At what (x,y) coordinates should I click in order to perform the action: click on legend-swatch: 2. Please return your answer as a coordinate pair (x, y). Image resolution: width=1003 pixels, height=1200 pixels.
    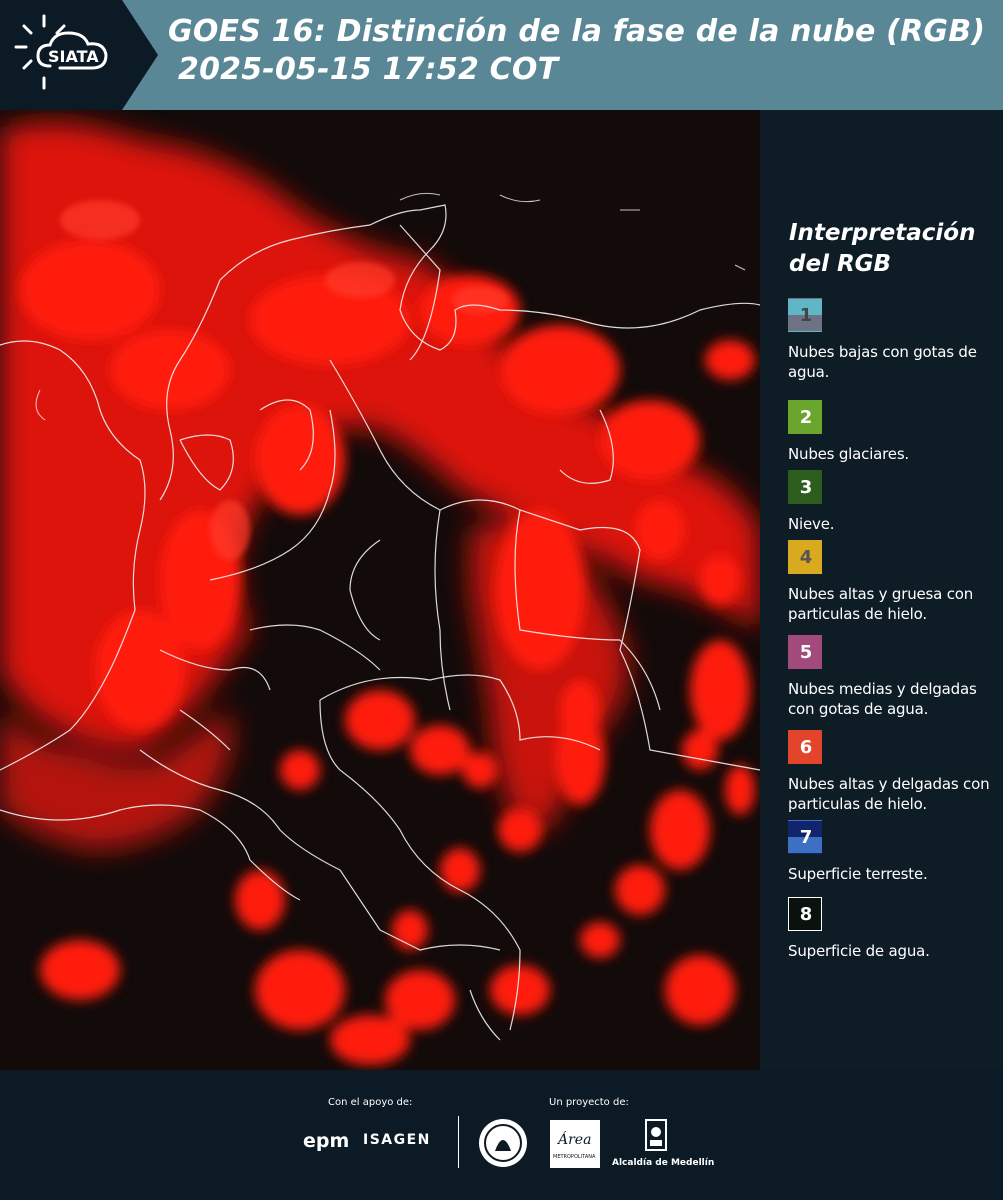
    Looking at the image, I should click on (805, 417).